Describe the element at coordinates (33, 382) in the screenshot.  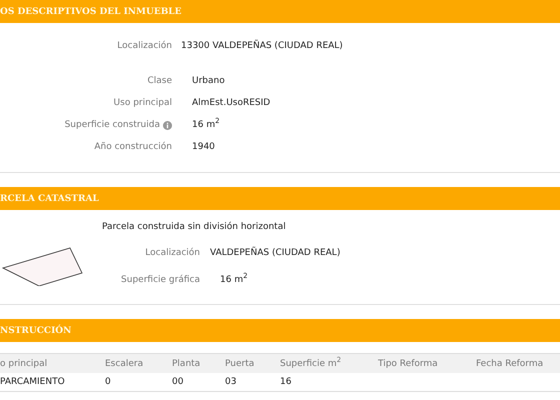
I see `table-cell-text: PARCAMIENTO` at that location.